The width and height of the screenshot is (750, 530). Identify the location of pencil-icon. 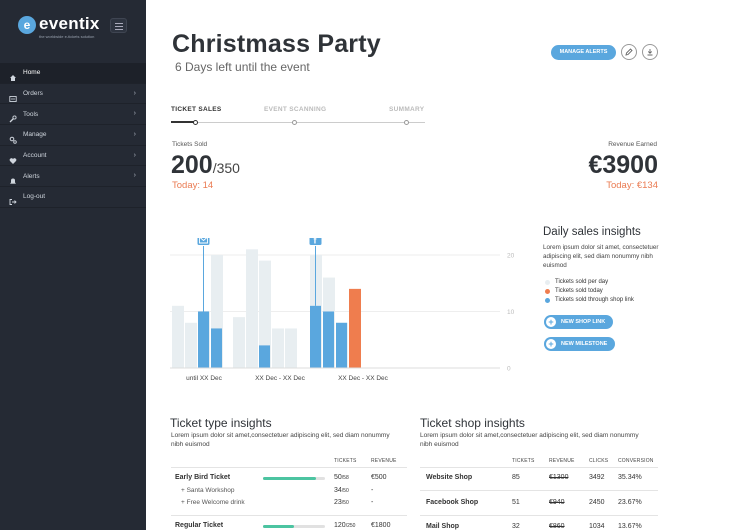
(629, 52).